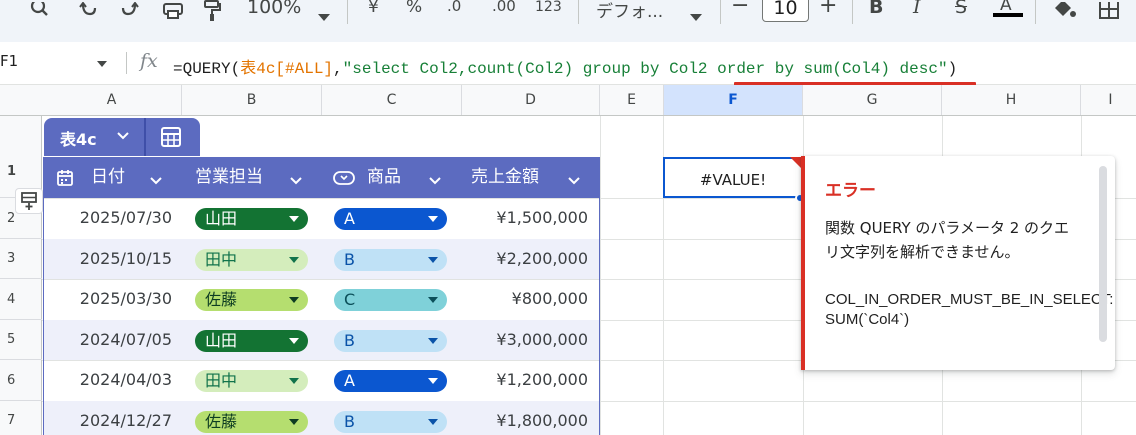 This screenshot has width=1136, height=435. Describe the element at coordinates (171, 139) in the screenshot. I see `table-view-icon` at that location.